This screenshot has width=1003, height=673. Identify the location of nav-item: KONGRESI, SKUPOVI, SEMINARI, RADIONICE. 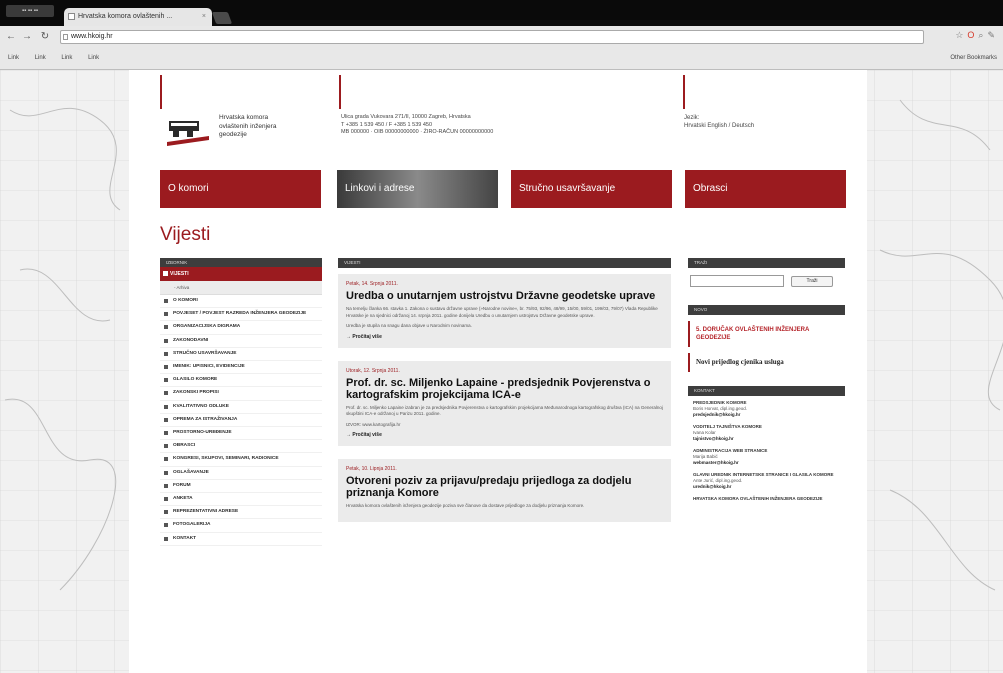
(241, 460).